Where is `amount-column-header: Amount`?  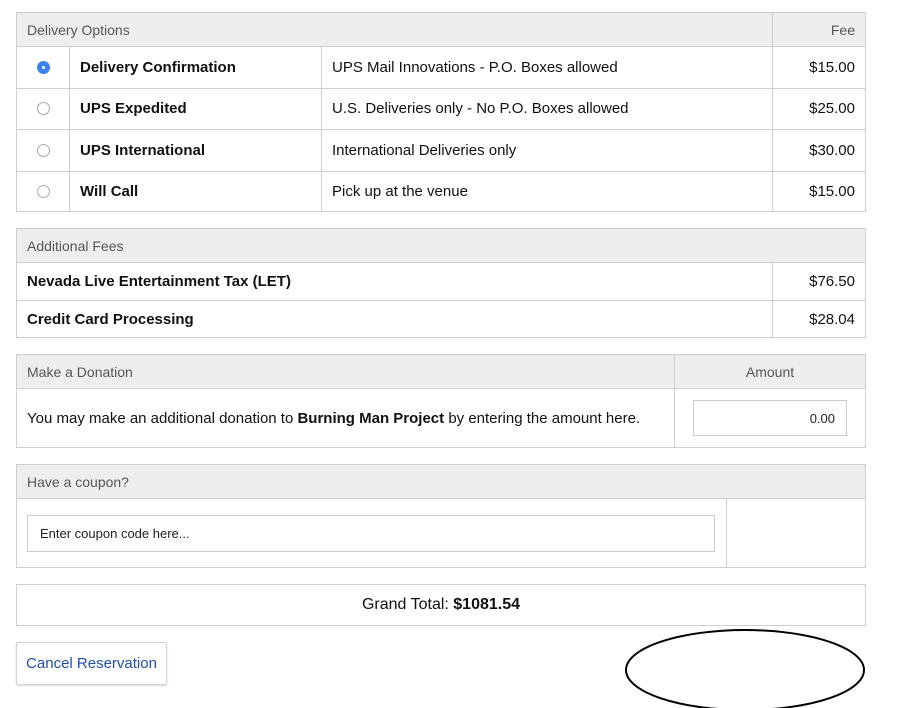 amount-column-header: Amount is located at coordinates (769, 371).